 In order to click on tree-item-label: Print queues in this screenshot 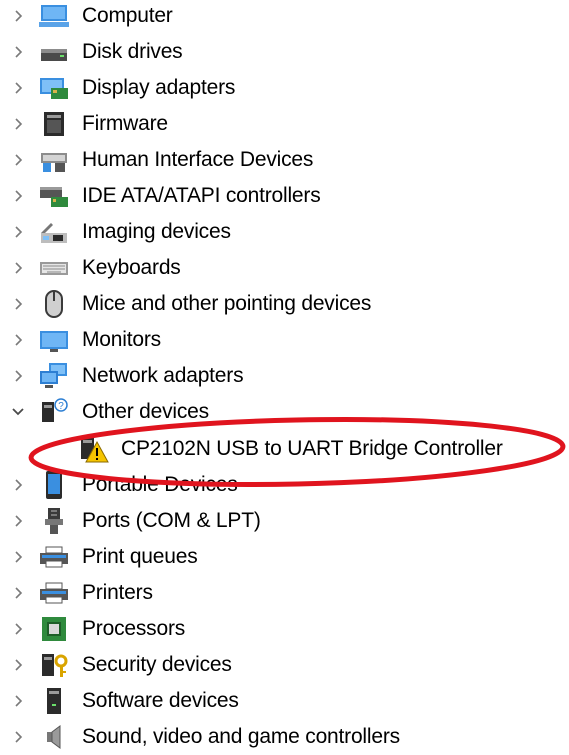, I will do `click(140, 556)`.